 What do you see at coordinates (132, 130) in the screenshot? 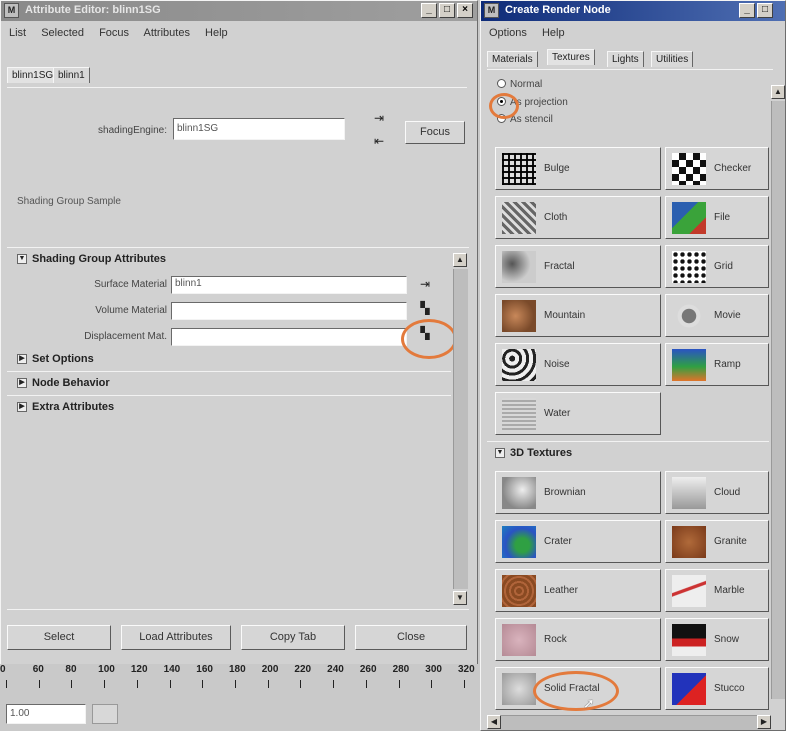
I see `shading-engine-label: shadingEngine:` at bounding box center [132, 130].